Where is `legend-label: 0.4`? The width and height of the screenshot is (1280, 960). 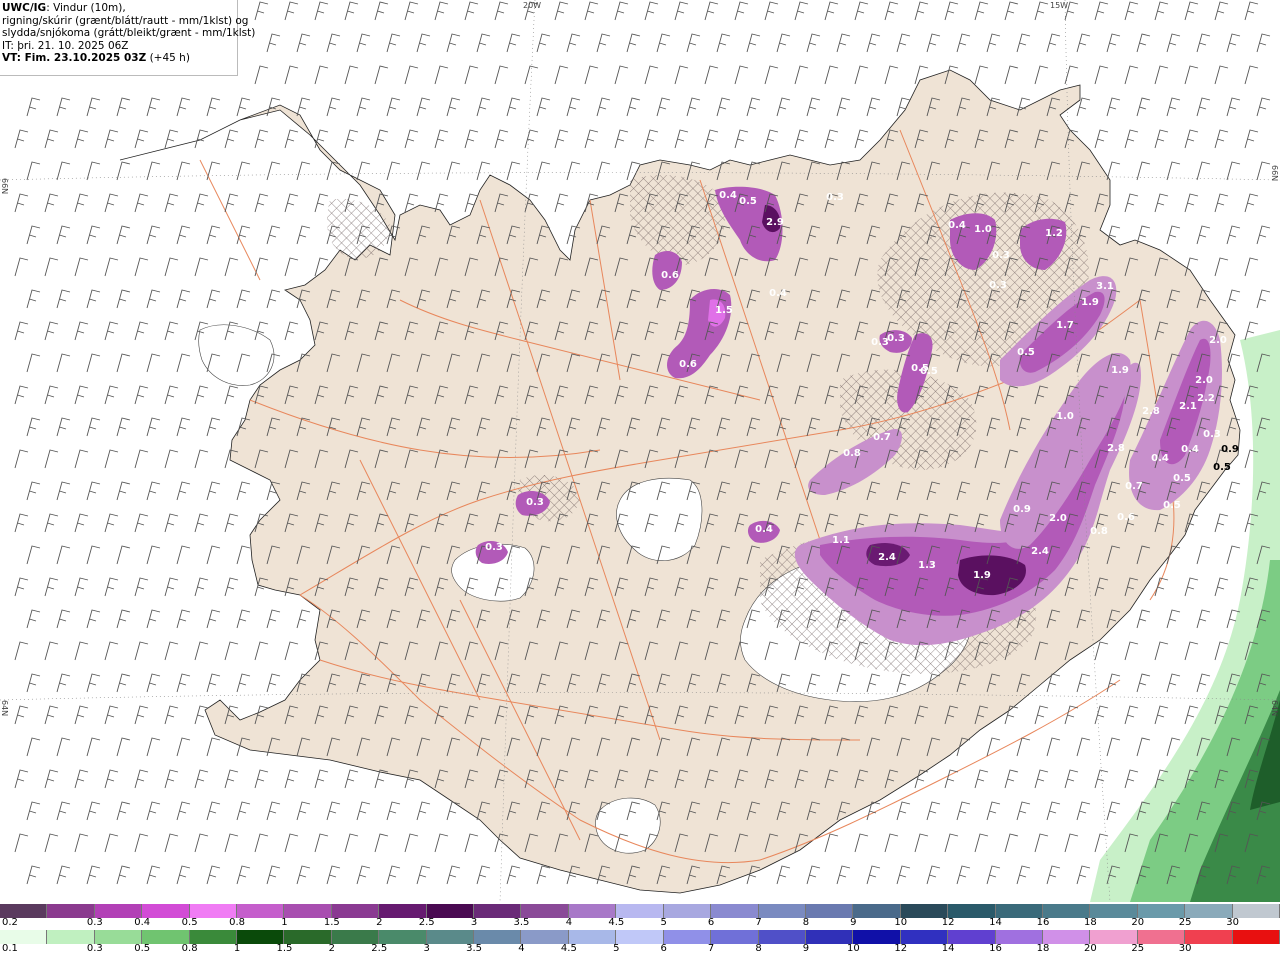 legend-label: 0.4 is located at coordinates (142, 922).